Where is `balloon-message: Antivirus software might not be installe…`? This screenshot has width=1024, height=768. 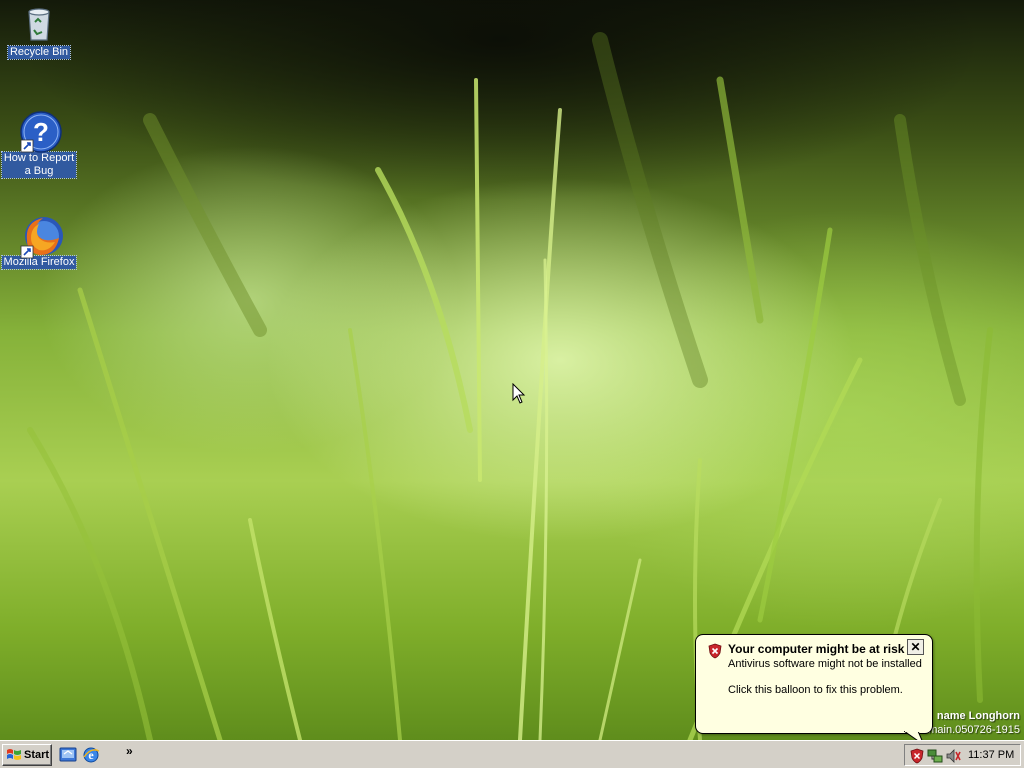
balloon-message: Antivirus software might not be installe… is located at coordinates (825, 664).